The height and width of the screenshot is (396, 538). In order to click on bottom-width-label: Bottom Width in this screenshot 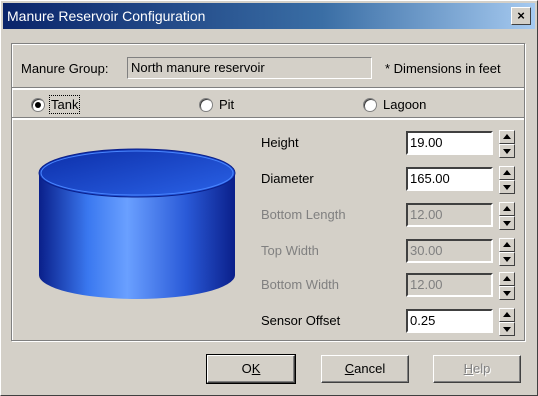, I will do `click(300, 284)`.